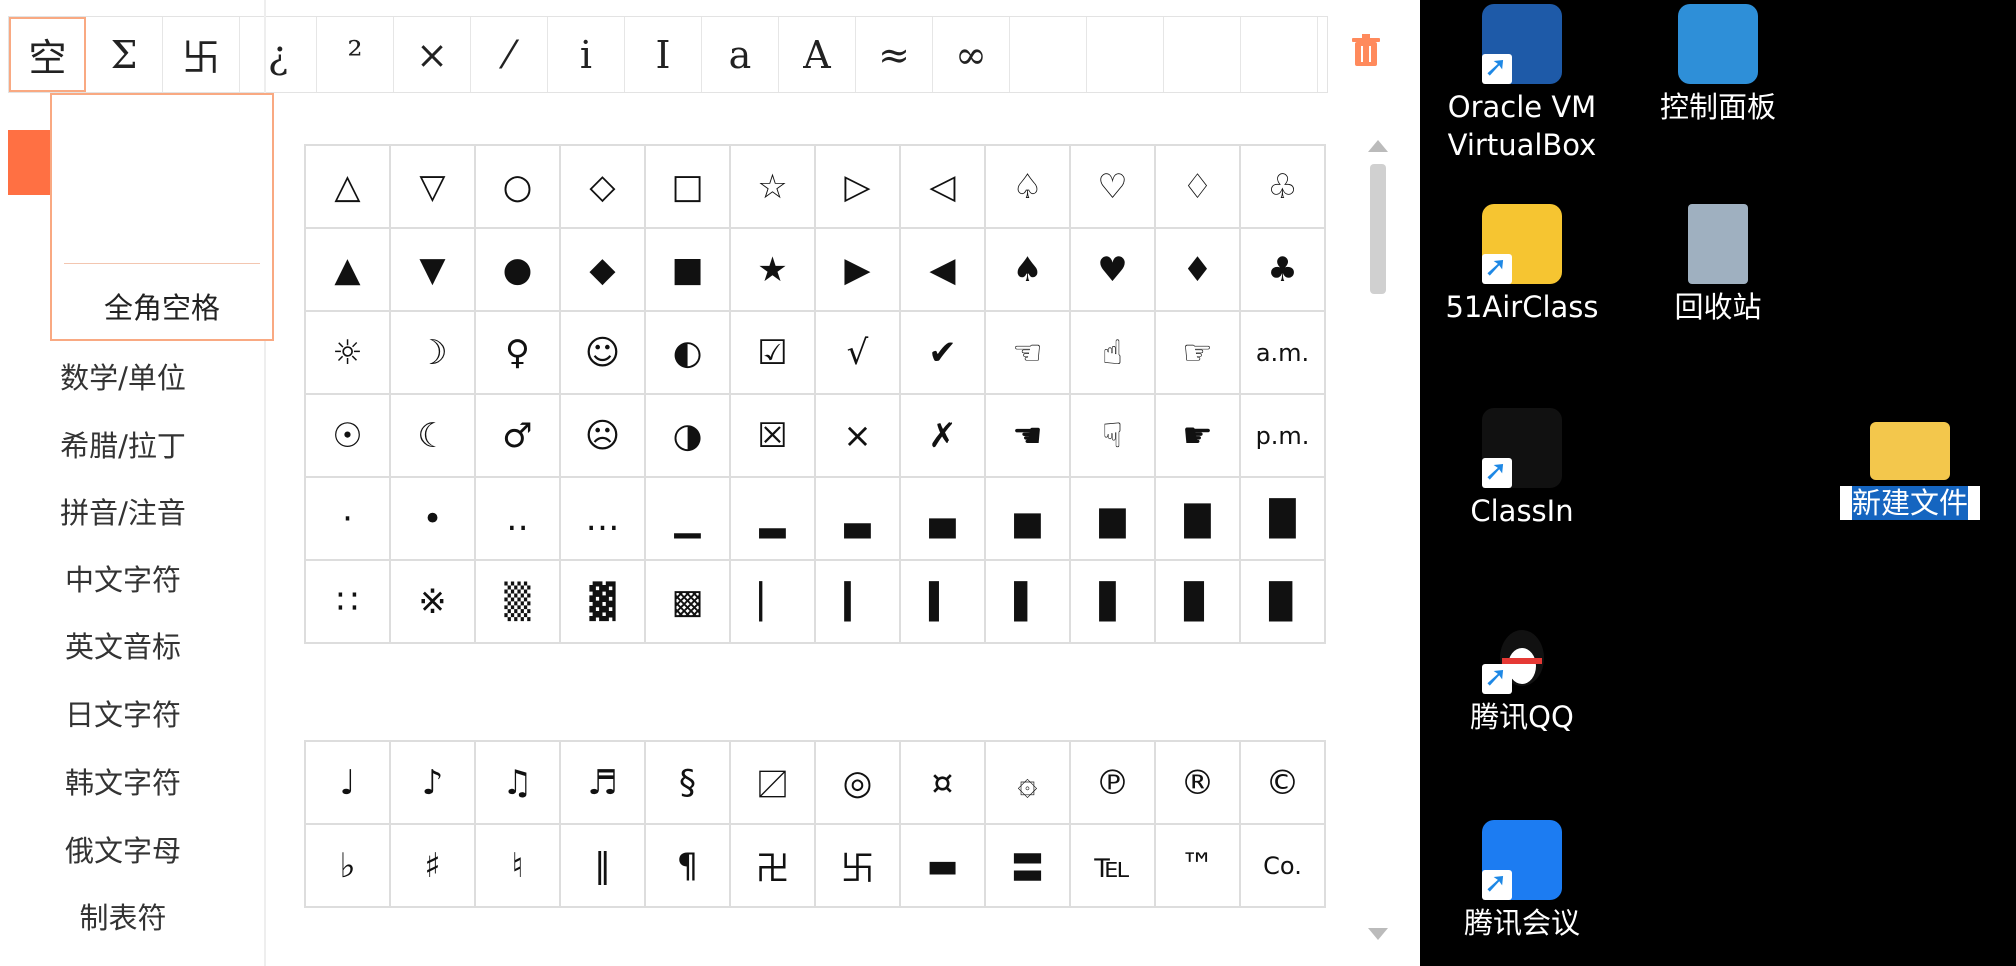 The image size is (2016, 966). Describe the element at coordinates (1028, 187) in the screenshot. I see `symbol-cell-0-8: ♤` at that location.